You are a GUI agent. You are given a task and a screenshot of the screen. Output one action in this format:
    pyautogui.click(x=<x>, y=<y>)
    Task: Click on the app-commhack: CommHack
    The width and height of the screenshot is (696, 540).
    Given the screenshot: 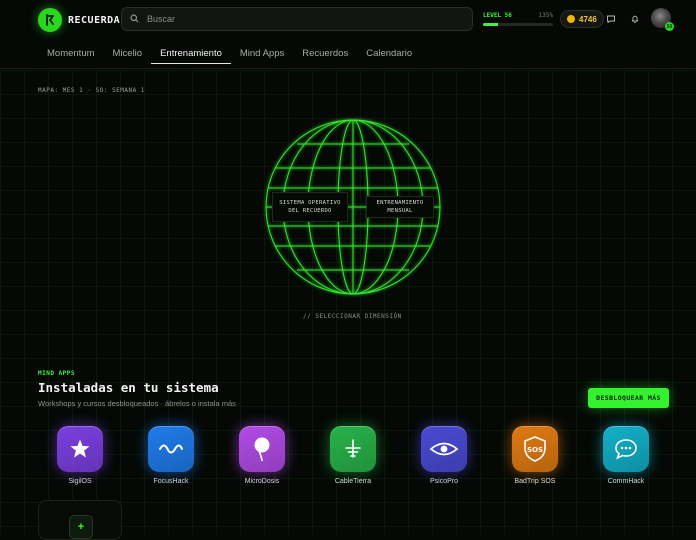 What is the action you would take?
    pyautogui.click(x=626, y=455)
    